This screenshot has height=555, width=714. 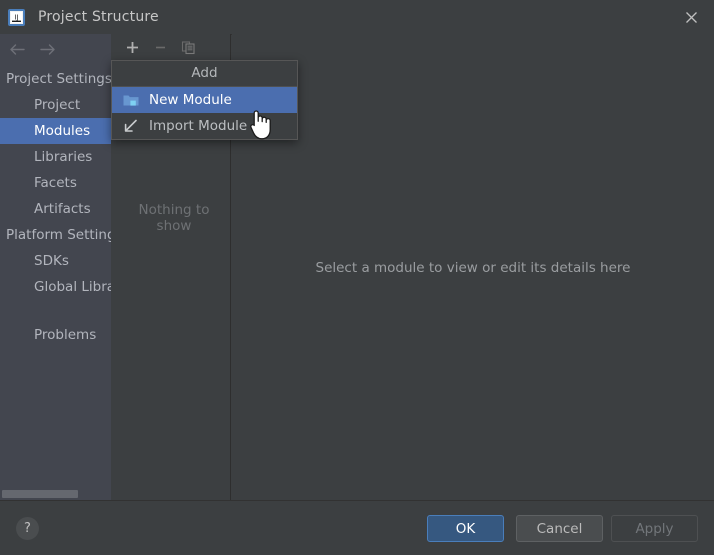 What do you see at coordinates (55, 335) in the screenshot?
I see `sidebar-item-problems: Problems` at bounding box center [55, 335].